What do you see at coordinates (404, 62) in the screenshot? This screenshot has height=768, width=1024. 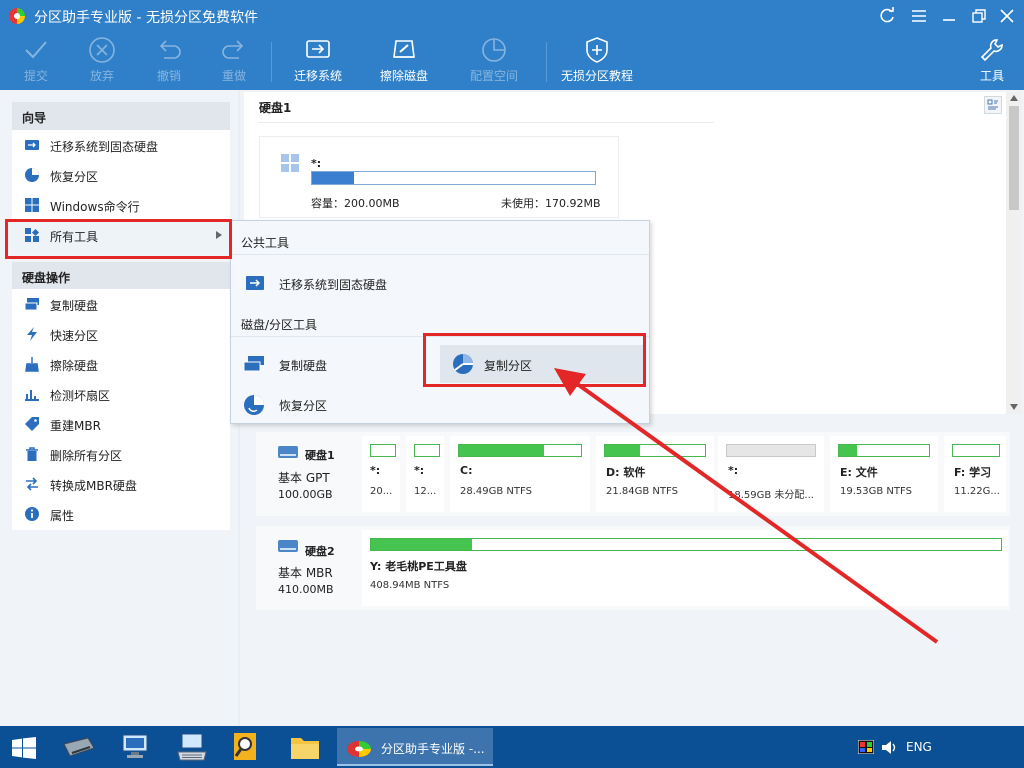 I see `wipe-disk-button: 擦除磁盘` at bounding box center [404, 62].